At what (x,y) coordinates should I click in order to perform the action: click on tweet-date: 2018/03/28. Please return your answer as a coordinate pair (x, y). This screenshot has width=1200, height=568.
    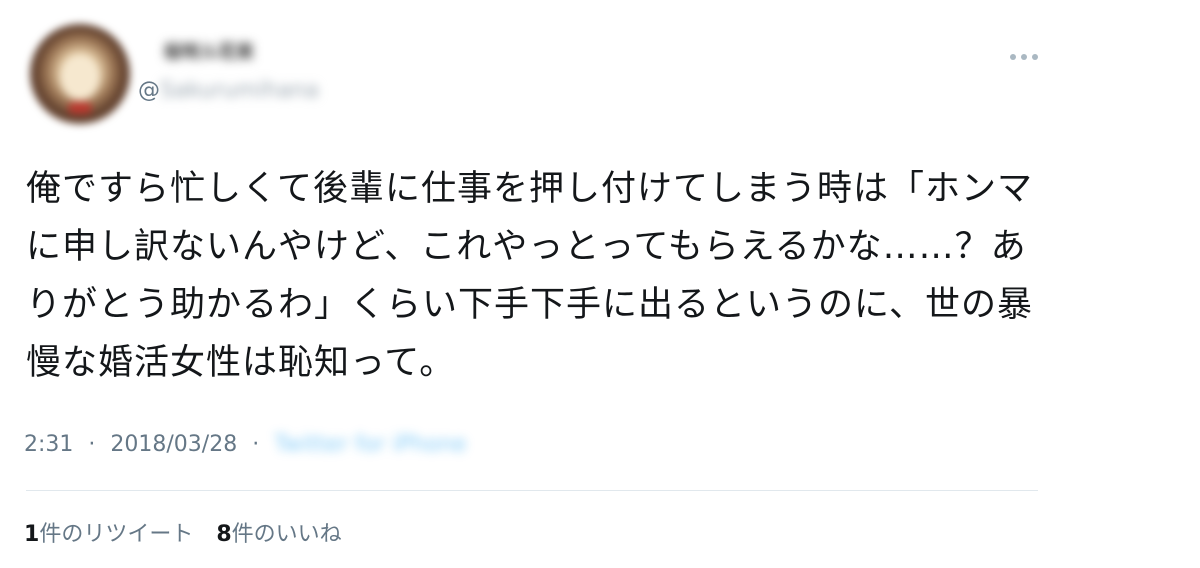
    Looking at the image, I should click on (174, 444).